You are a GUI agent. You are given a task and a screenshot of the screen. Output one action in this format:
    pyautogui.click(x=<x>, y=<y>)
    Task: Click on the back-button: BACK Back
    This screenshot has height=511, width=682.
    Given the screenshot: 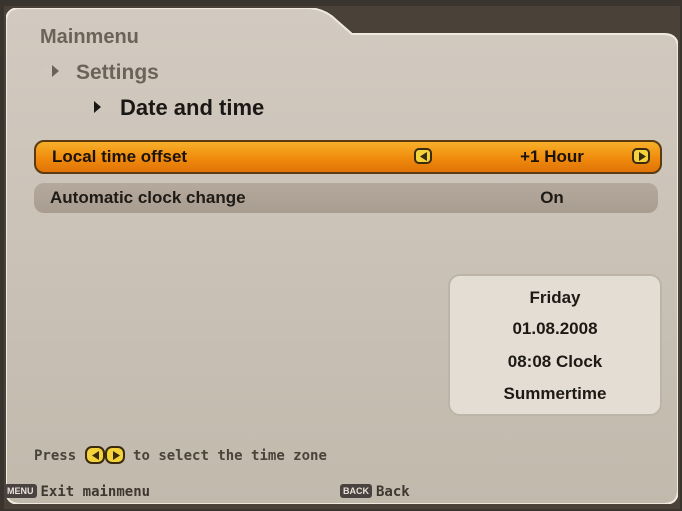 What is the action you would take?
    pyautogui.click(x=375, y=492)
    